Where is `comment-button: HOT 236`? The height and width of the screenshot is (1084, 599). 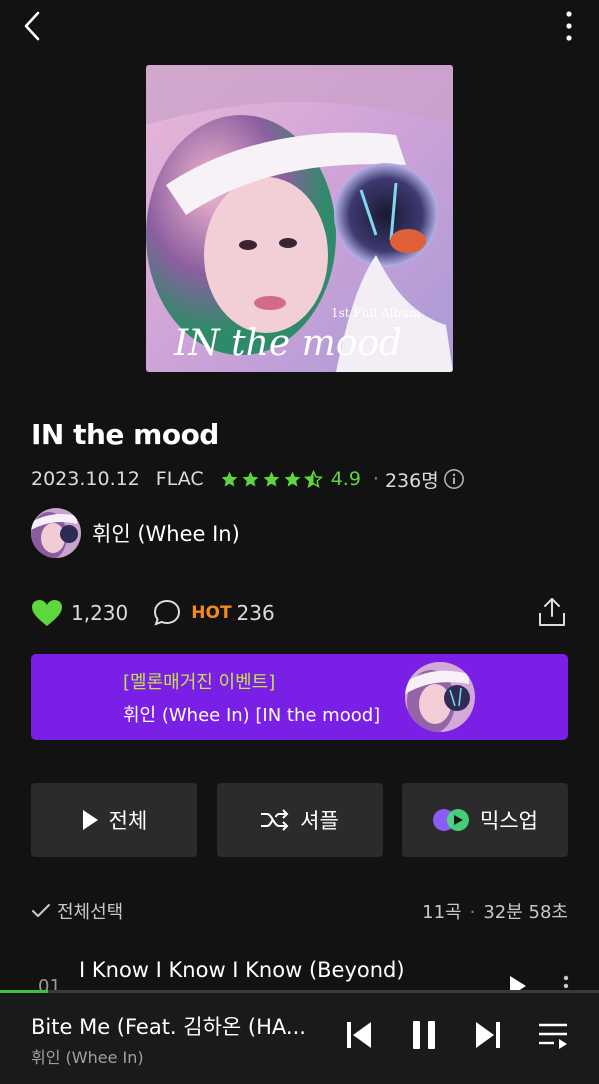 comment-button: HOT 236 is located at coordinates (214, 613).